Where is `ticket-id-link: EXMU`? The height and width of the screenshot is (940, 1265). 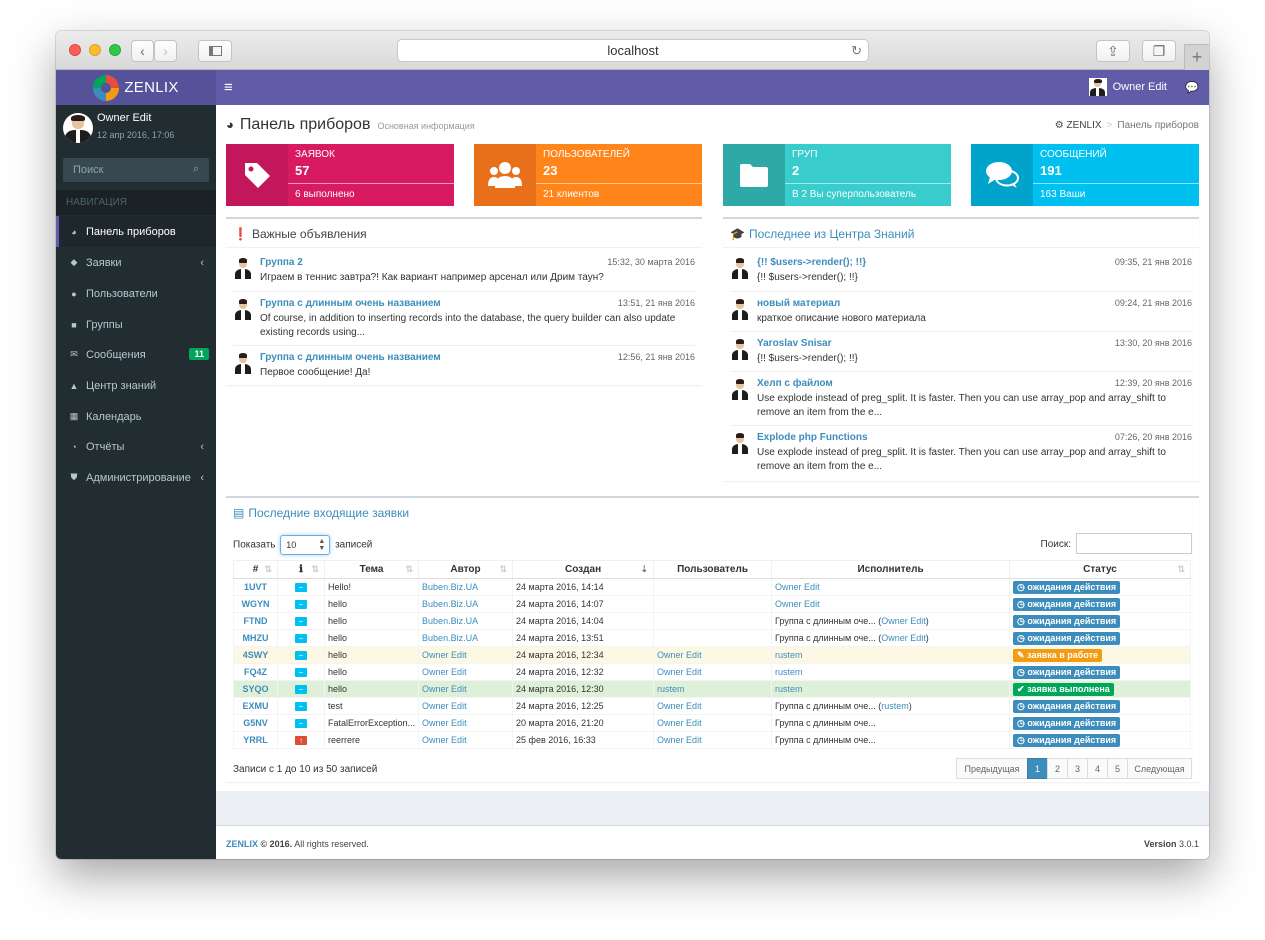
ticket-id-link: EXMU is located at coordinates (255, 706).